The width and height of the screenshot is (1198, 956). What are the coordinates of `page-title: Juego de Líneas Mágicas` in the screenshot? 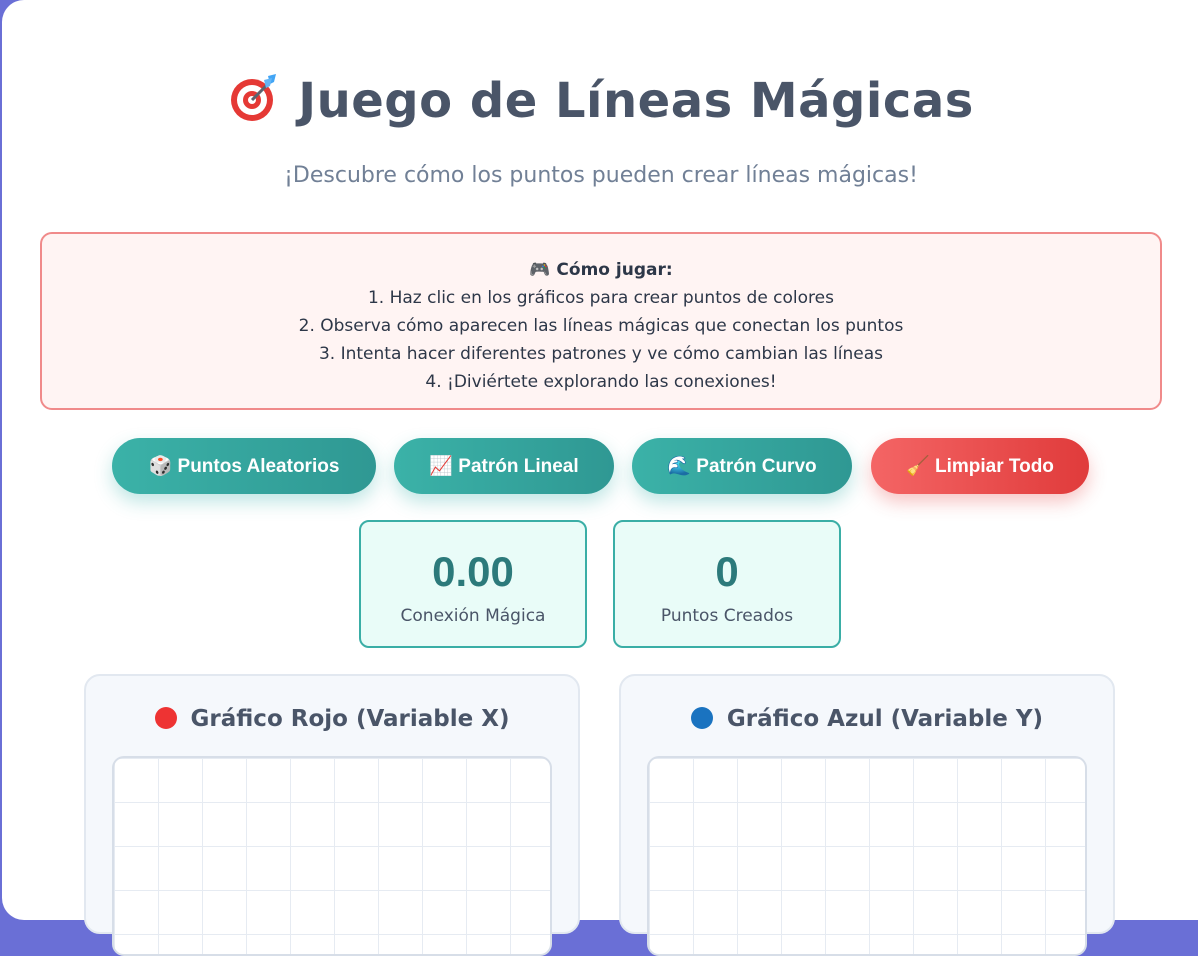 It's located at (600, 104).